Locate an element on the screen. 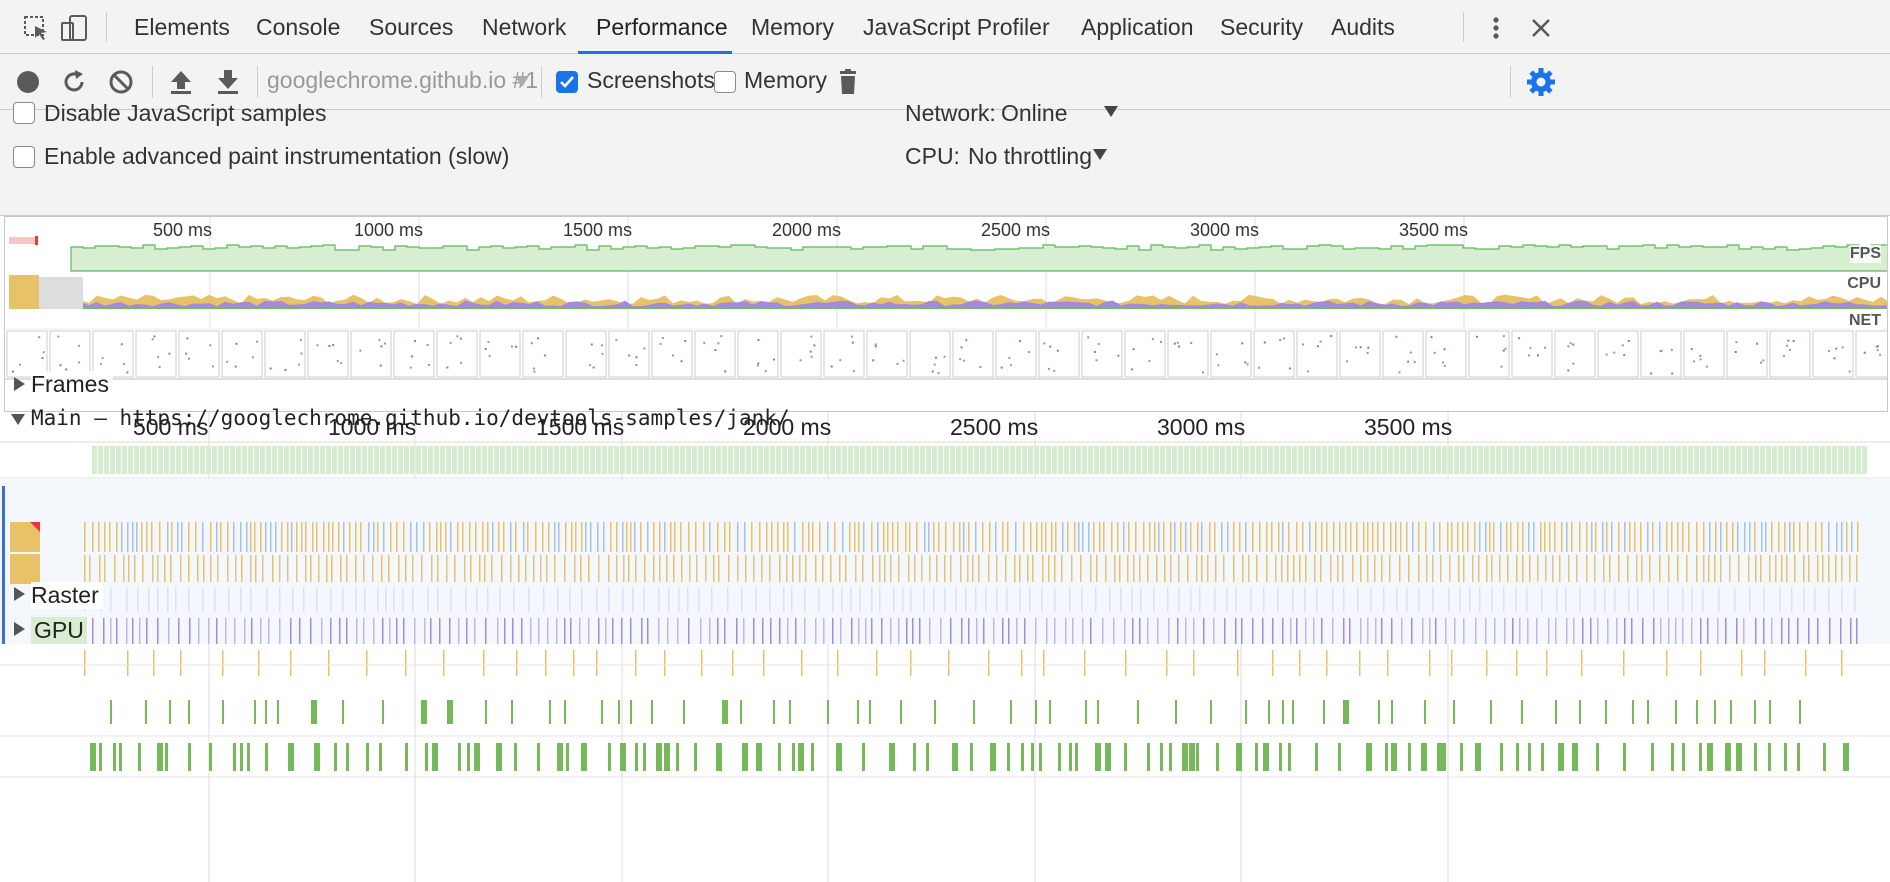 This screenshot has height=882, width=1890. tab-audits: Audits is located at coordinates (1363, 27).